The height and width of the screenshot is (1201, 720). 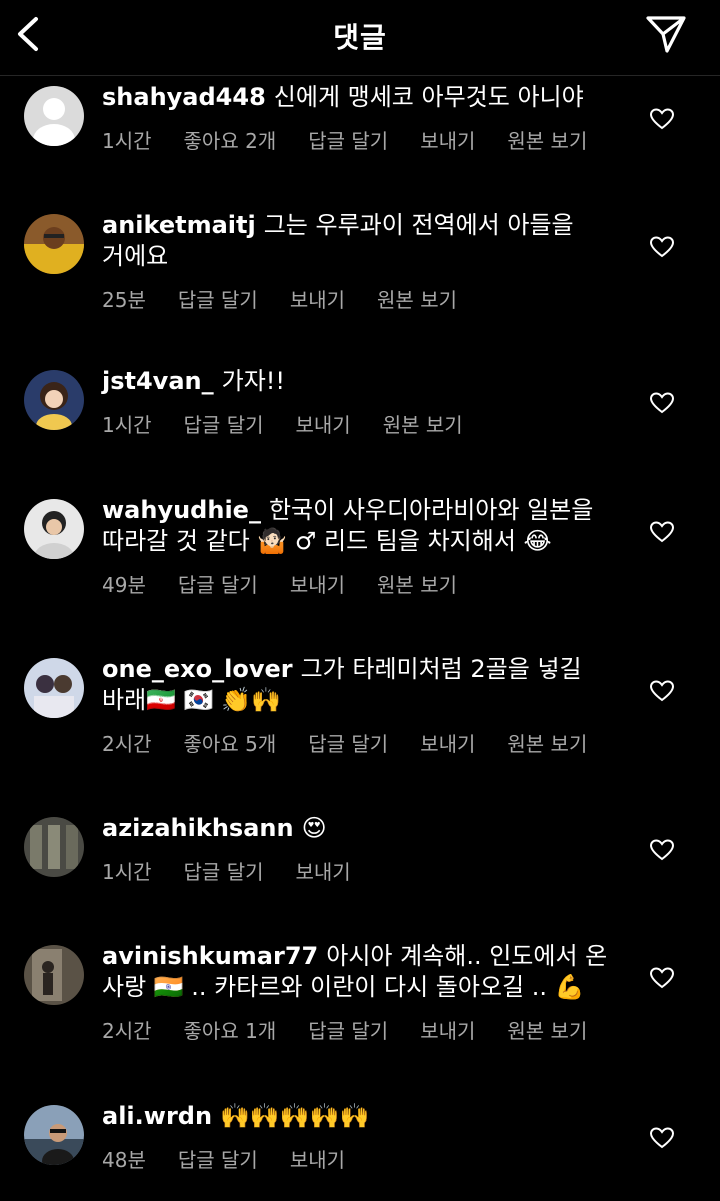 What do you see at coordinates (428, 97) in the screenshot?
I see `comment-text: 신에게 맹세코 아무것도 아니야` at bounding box center [428, 97].